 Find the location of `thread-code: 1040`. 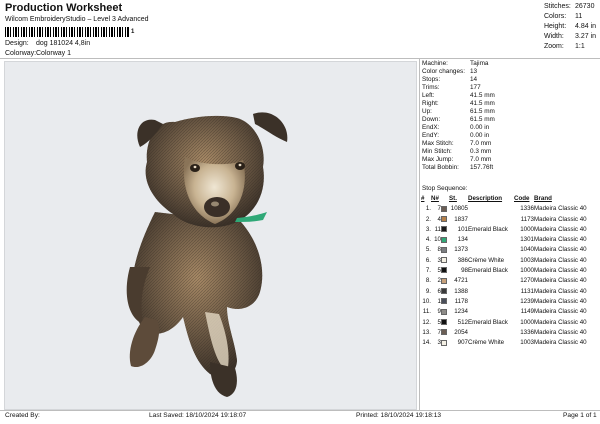

thread-code: 1040 is located at coordinates (527, 250).